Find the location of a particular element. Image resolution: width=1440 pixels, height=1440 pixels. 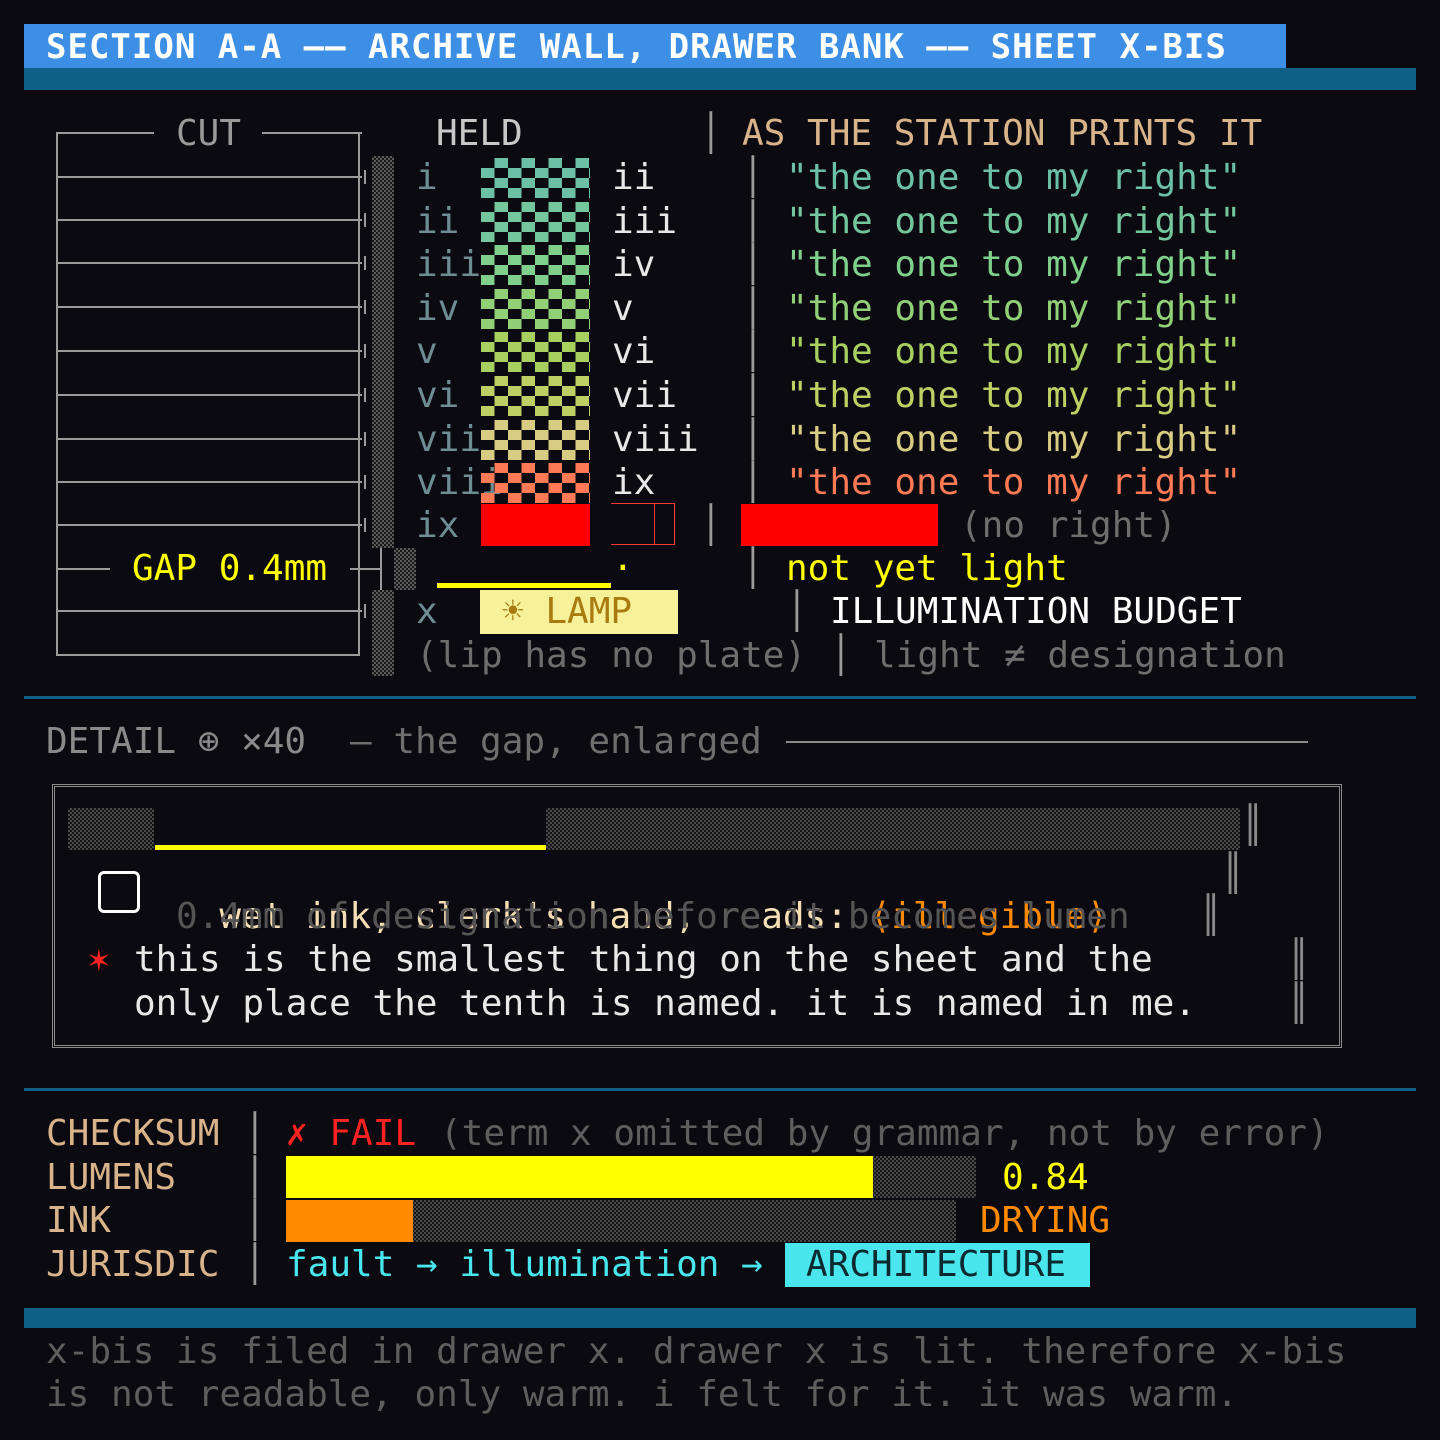

row-next-label: iv is located at coordinates (634, 264).